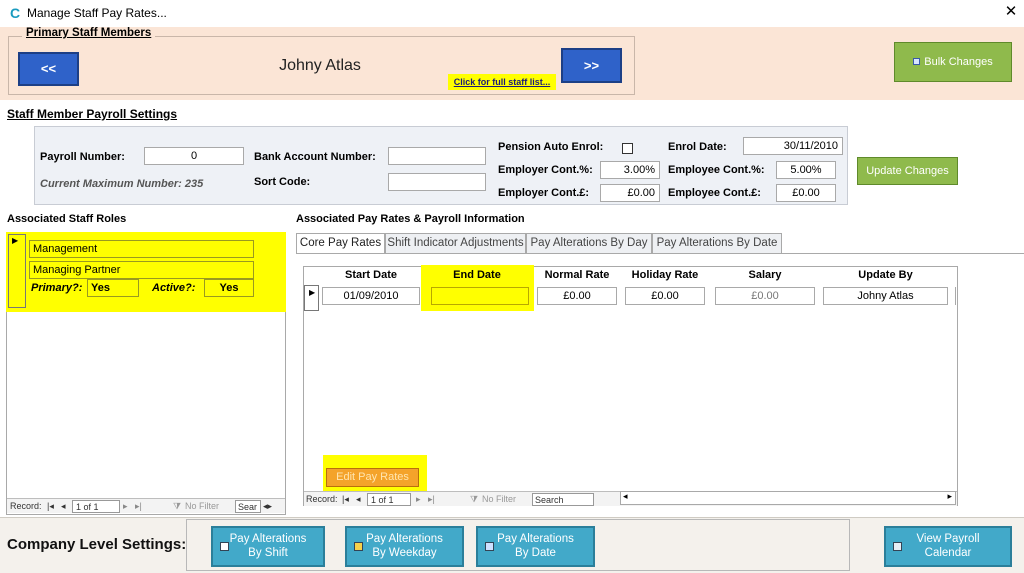  Describe the element at coordinates (437, 182) in the screenshot. I see `sort-code-field` at that location.